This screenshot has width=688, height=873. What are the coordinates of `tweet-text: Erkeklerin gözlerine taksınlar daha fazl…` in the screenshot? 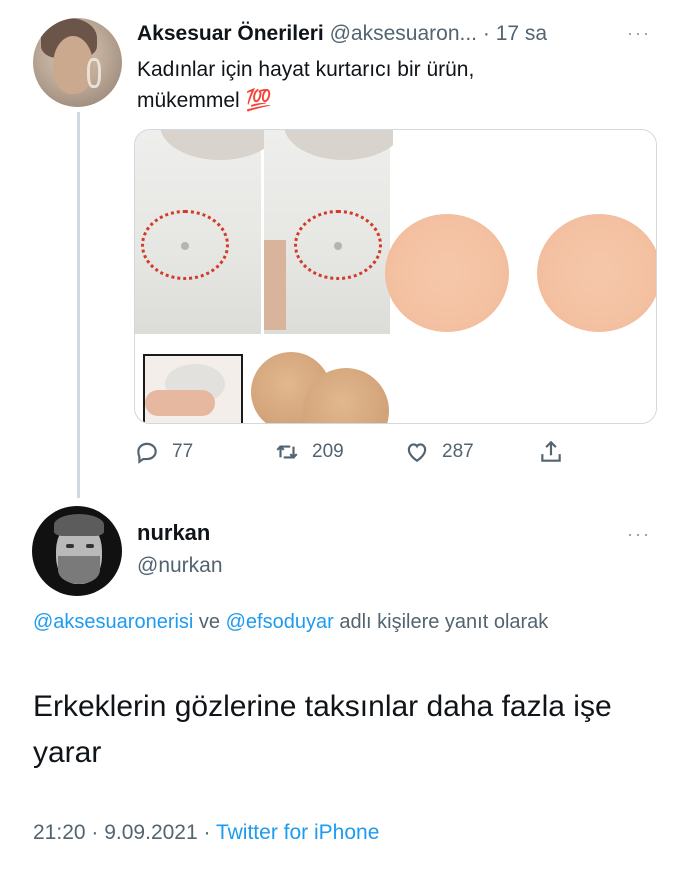 It's located at (322, 729).